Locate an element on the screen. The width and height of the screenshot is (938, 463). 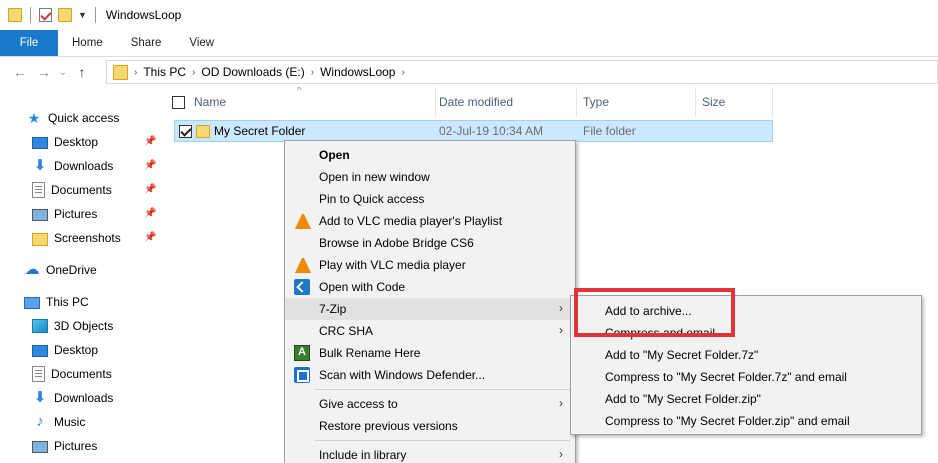
menu-item-label: CRC SHA is located at coordinates (346, 331).